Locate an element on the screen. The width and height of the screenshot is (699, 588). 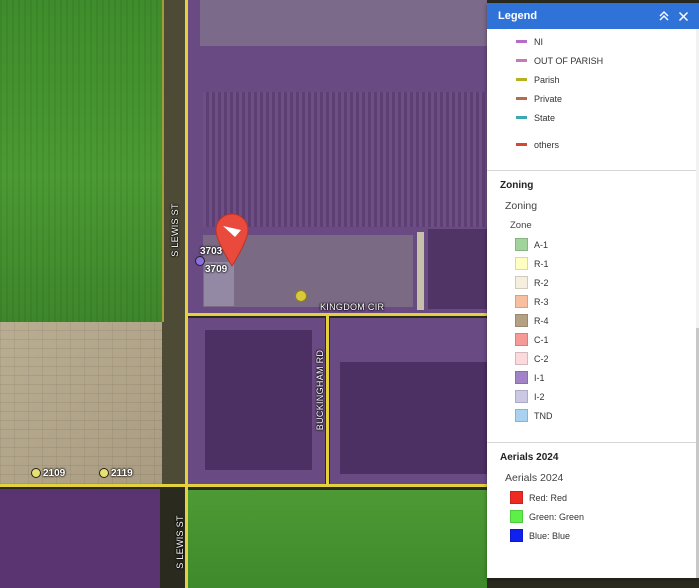
field-south-green is located at coordinates (337, 539).